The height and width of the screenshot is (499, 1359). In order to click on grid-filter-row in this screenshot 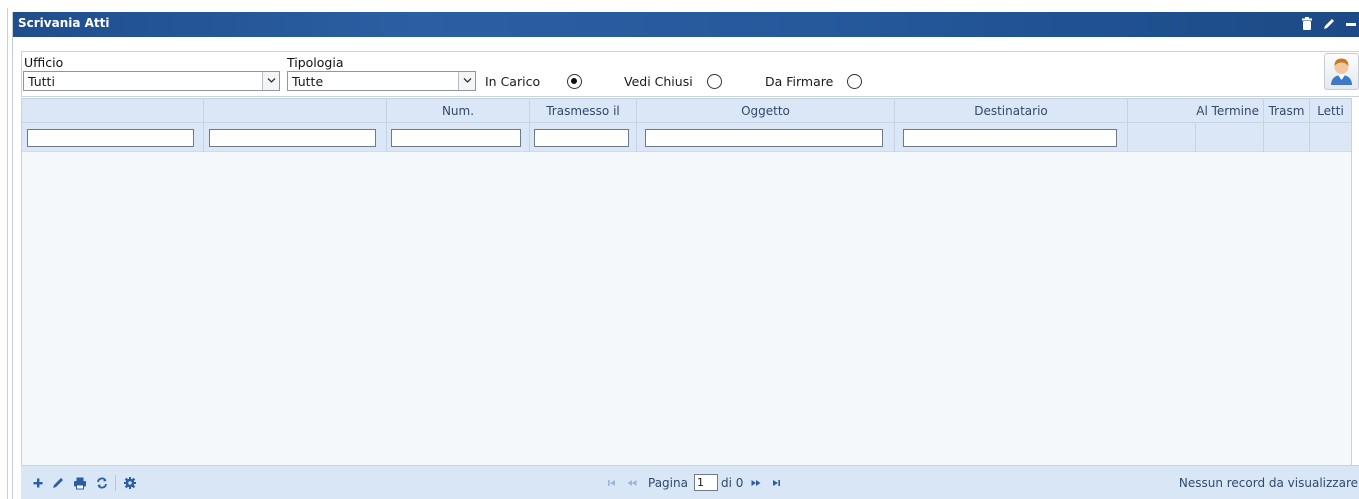, I will do `click(686, 137)`.